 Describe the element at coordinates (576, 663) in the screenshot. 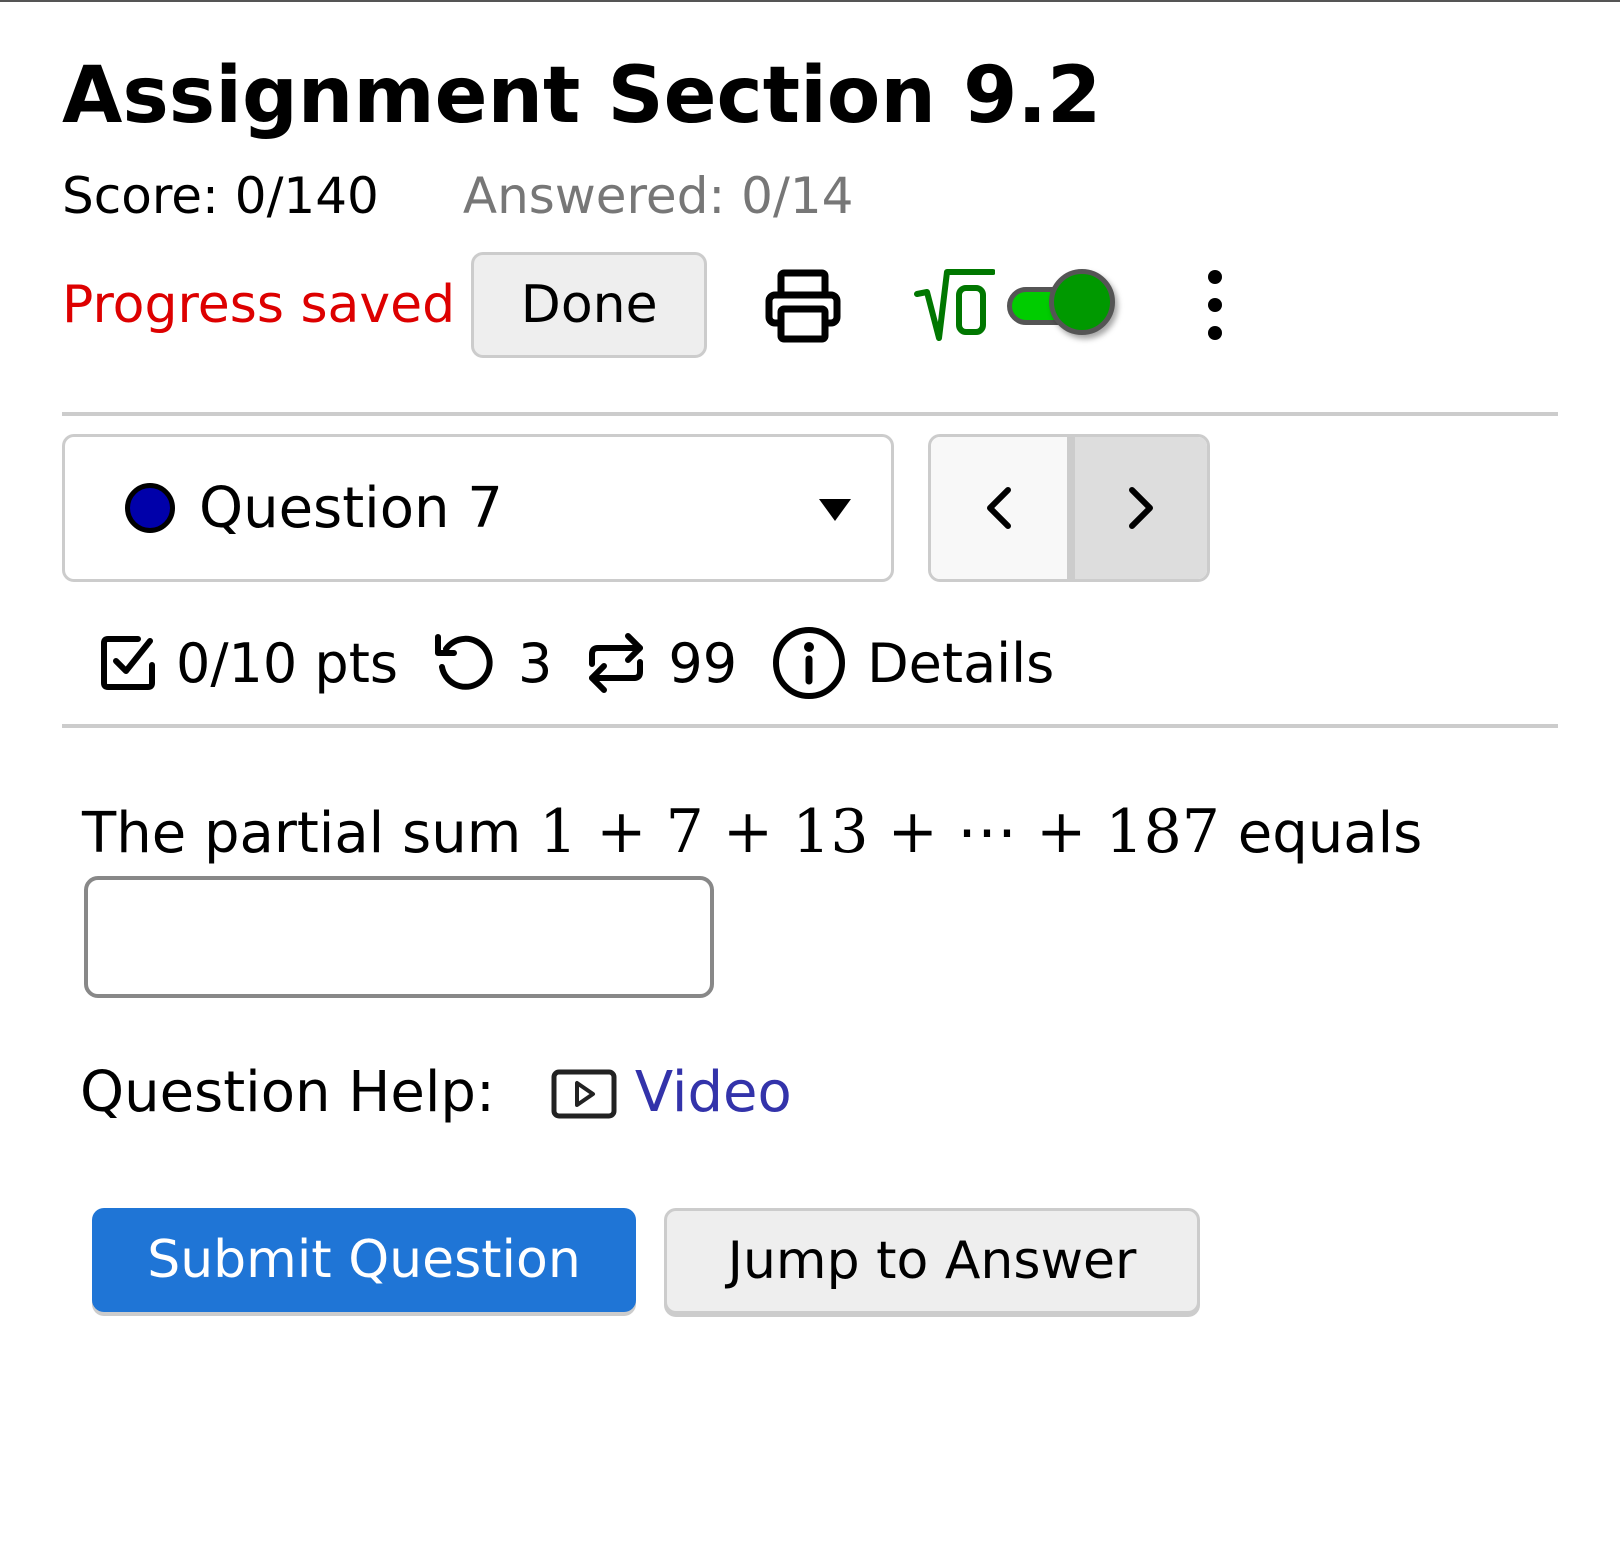

I see `question-meta: 0/10 pts 3 99 Details` at that location.